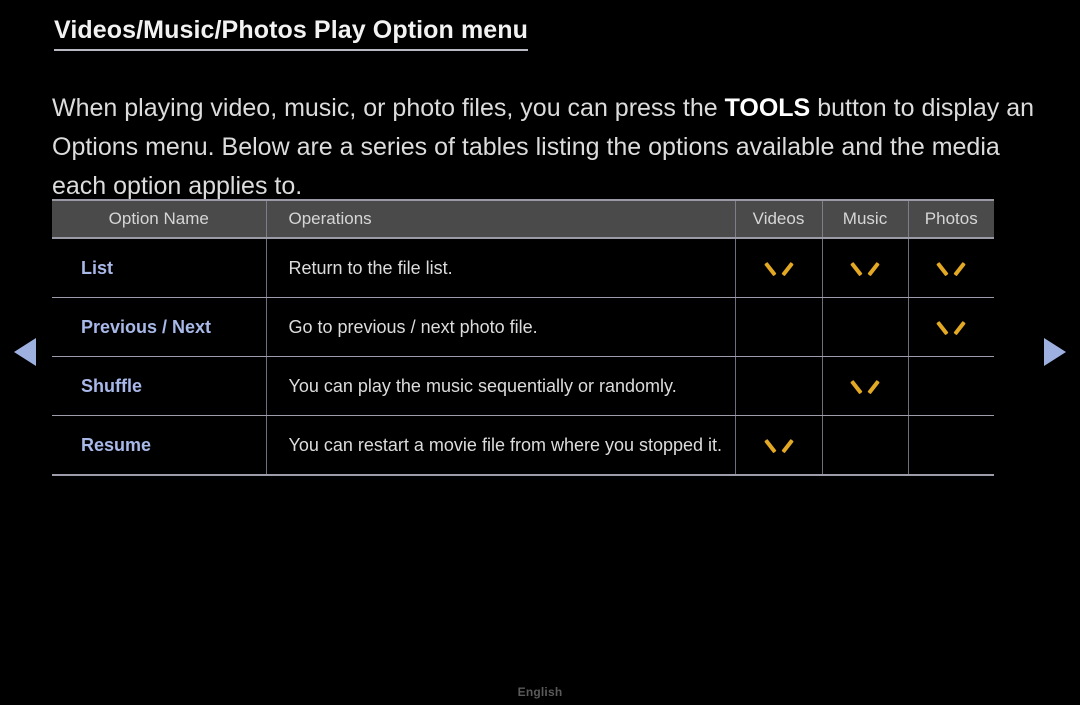 The width and height of the screenshot is (1080, 705). What do you see at coordinates (159, 268) in the screenshot?
I see `option-name-cell: List` at bounding box center [159, 268].